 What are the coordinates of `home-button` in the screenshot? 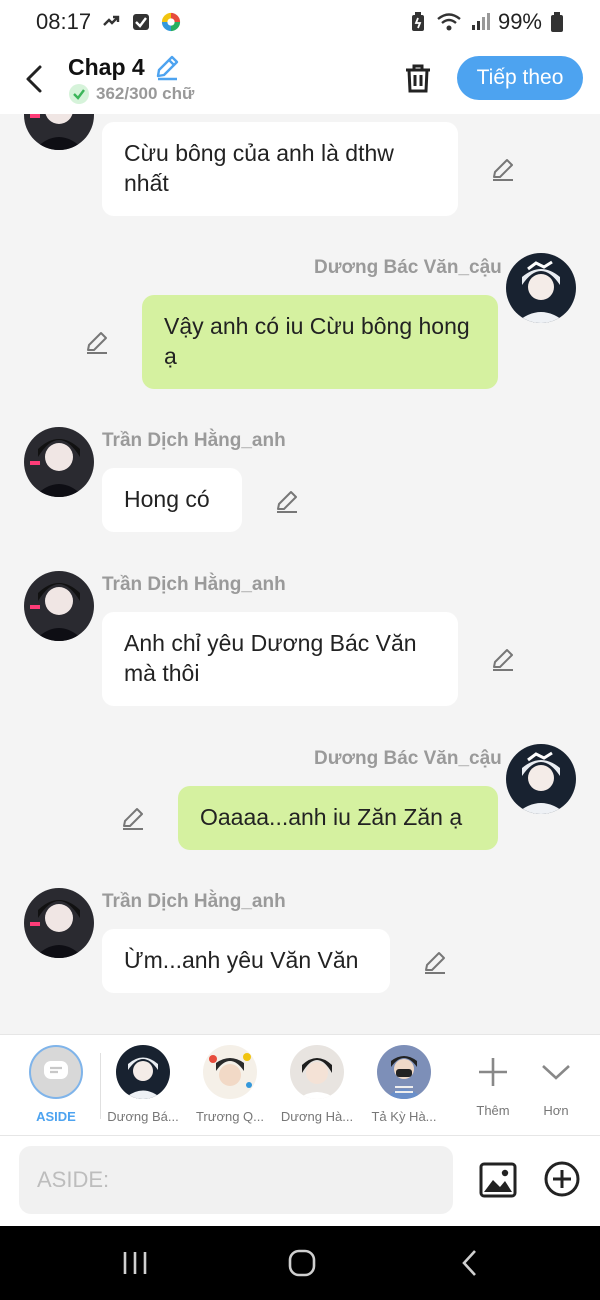 It's located at (302, 1263).